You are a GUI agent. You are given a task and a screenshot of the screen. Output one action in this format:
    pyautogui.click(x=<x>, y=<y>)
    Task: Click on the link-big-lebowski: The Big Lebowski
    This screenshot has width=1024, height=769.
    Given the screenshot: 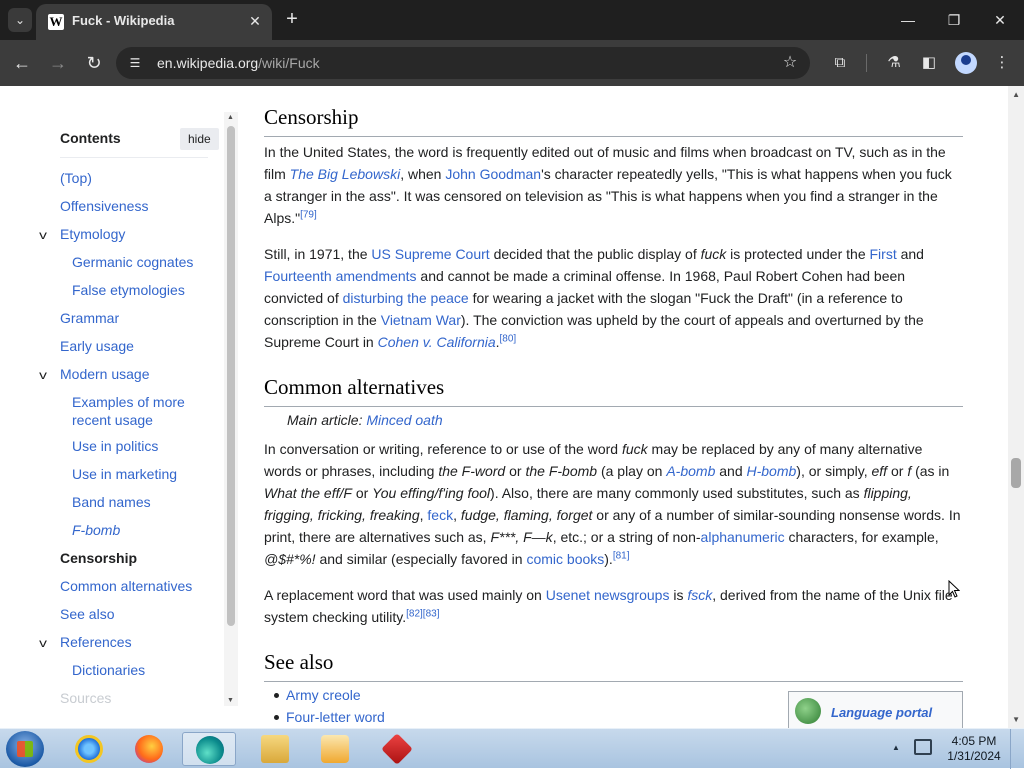 What is the action you would take?
    pyautogui.click(x=345, y=174)
    